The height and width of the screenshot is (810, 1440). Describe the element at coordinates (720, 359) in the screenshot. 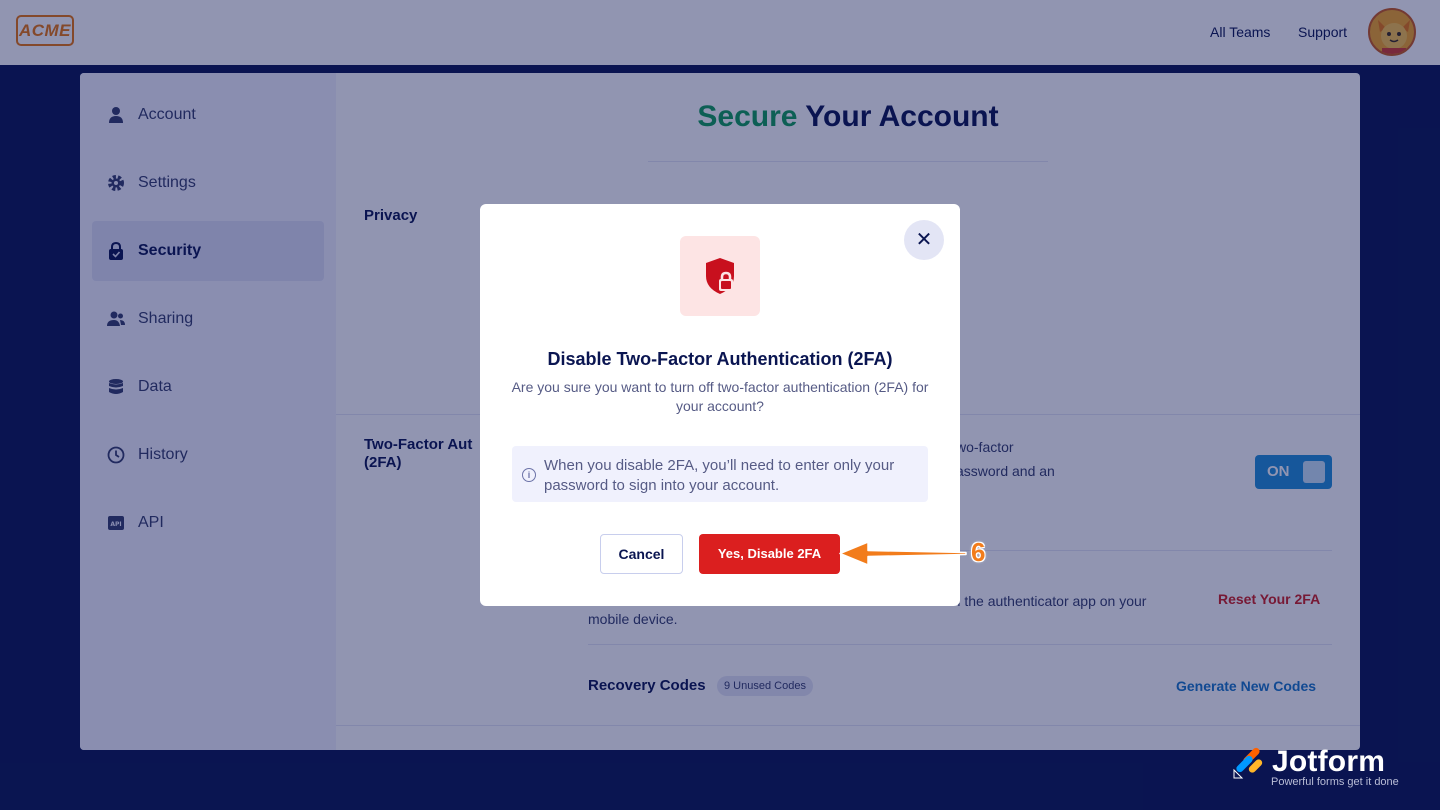

I see `dialog-title: Disable Two-Factor Authentication (2FA)` at that location.